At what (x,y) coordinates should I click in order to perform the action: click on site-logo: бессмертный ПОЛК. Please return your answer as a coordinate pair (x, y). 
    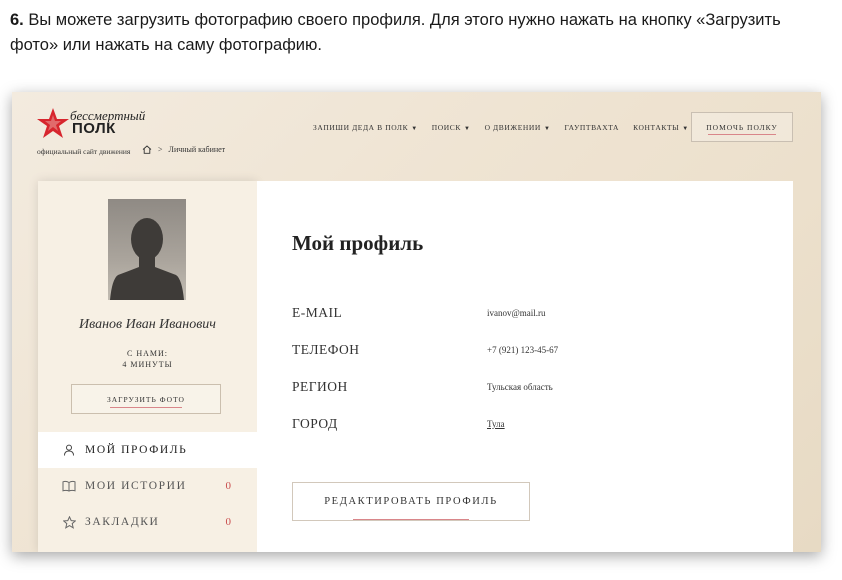
    Looking at the image, I should click on (91, 124).